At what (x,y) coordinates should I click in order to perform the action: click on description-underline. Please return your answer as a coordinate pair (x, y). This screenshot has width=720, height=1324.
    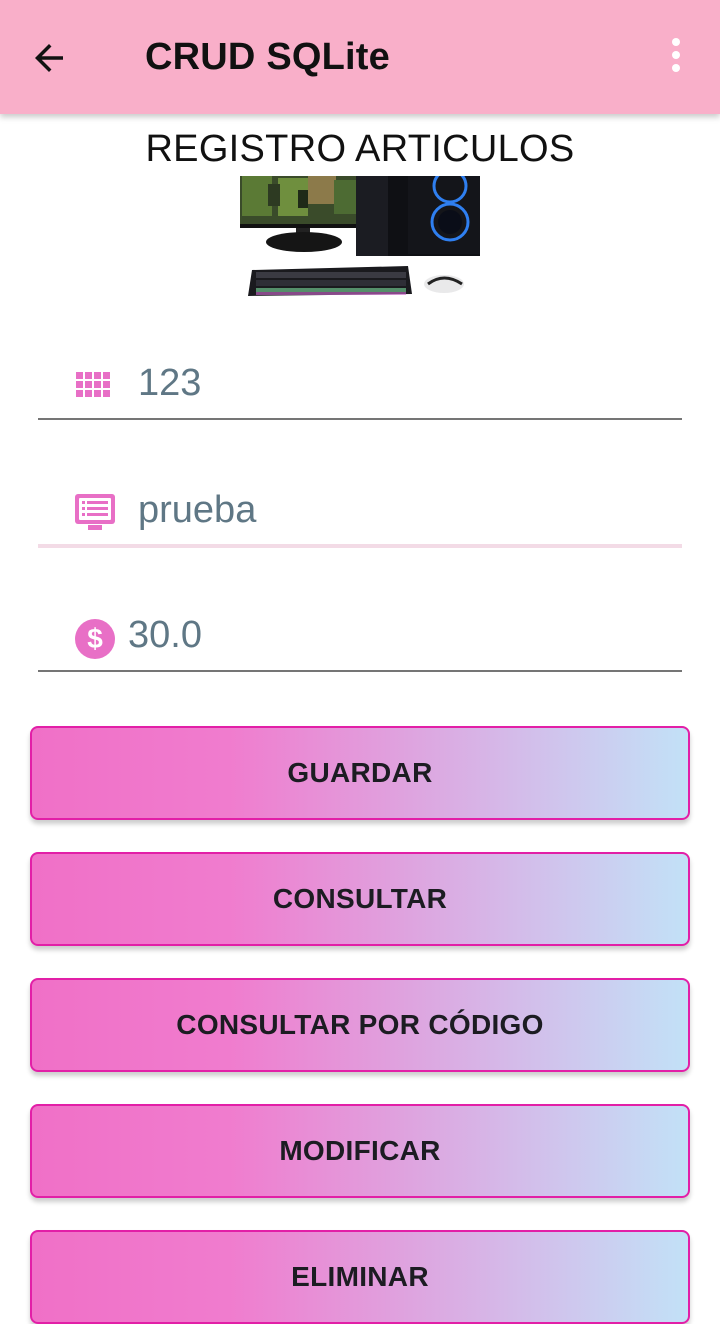
    Looking at the image, I should click on (360, 546).